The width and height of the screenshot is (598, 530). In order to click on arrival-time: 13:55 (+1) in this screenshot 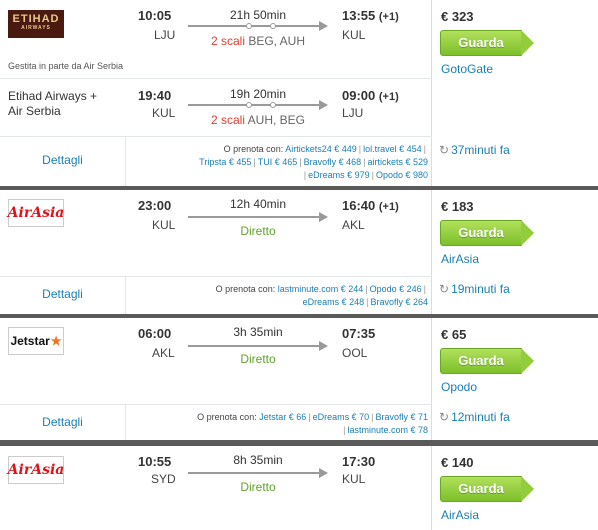, I will do `click(370, 15)`.